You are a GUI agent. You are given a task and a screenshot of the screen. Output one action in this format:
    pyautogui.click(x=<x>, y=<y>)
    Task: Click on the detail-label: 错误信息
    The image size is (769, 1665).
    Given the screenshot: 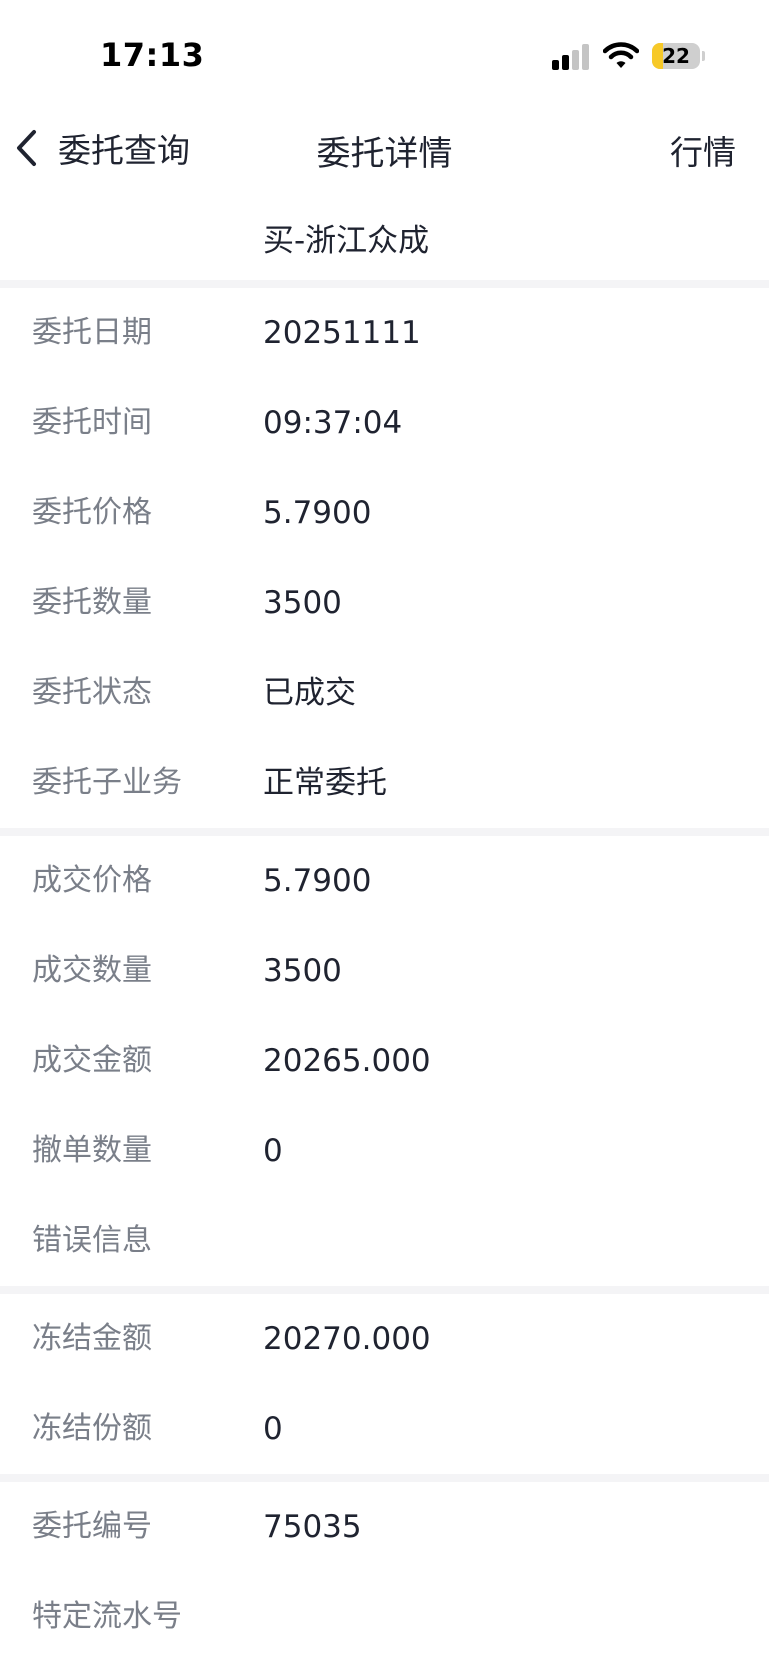 What is the action you would take?
    pyautogui.click(x=92, y=1240)
    